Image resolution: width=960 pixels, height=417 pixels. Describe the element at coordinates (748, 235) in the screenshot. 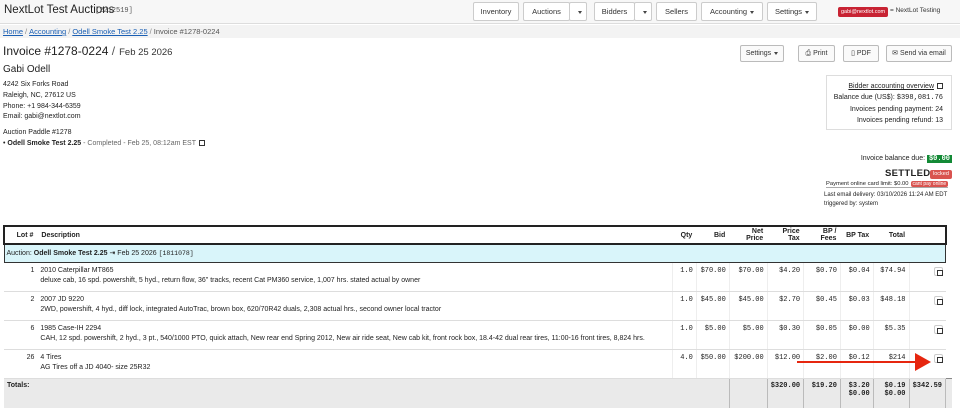

I see `col-net-price: Net Price` at that location.